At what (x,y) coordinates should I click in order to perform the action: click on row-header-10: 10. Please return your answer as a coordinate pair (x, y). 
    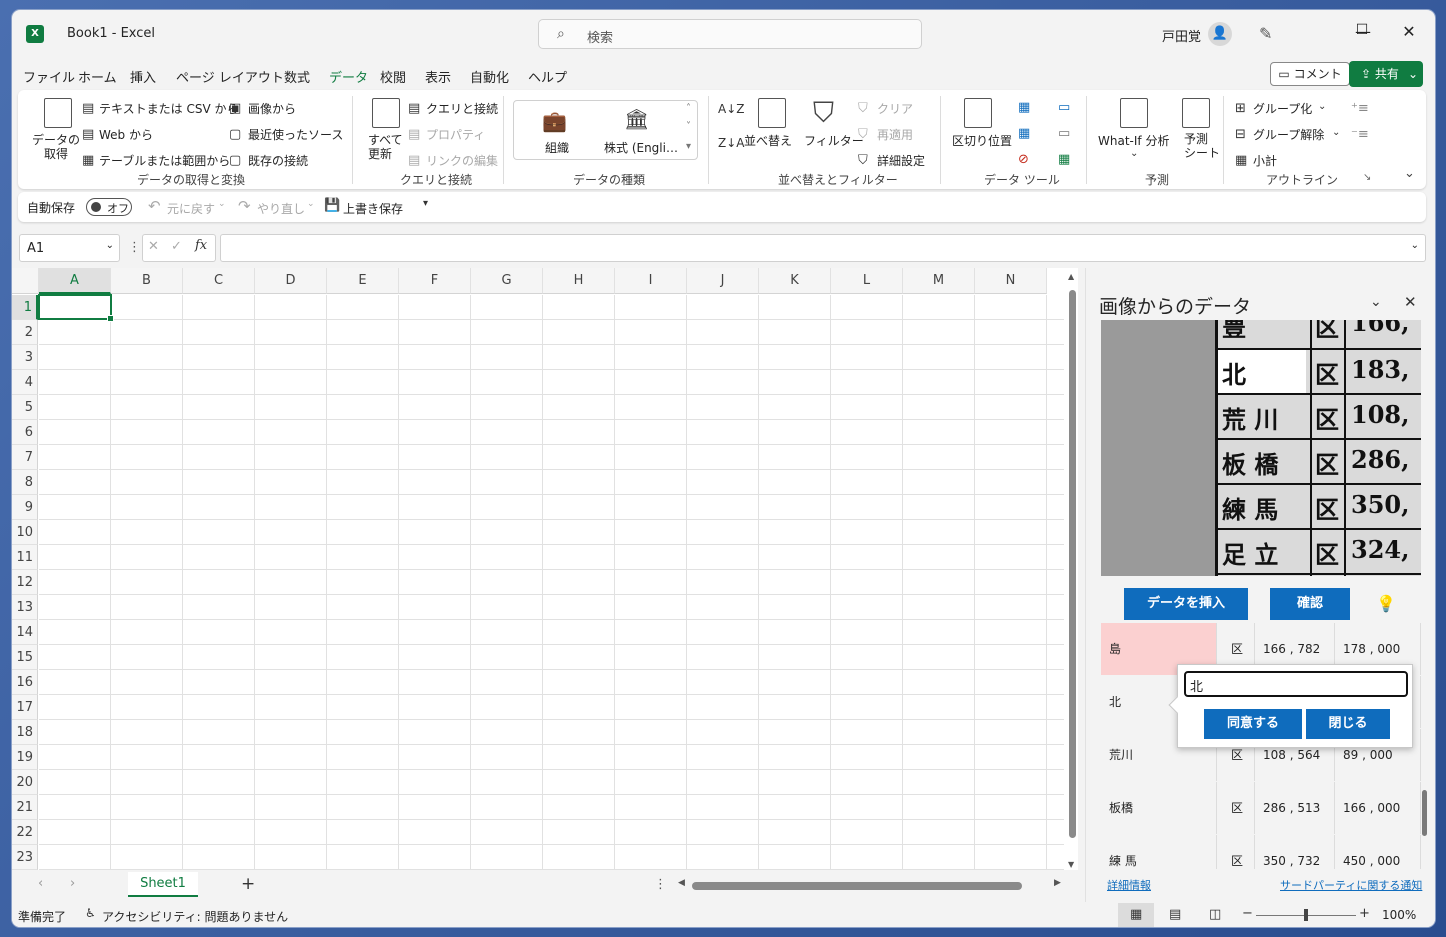
    Looking at the image, I should click on (25, 532).